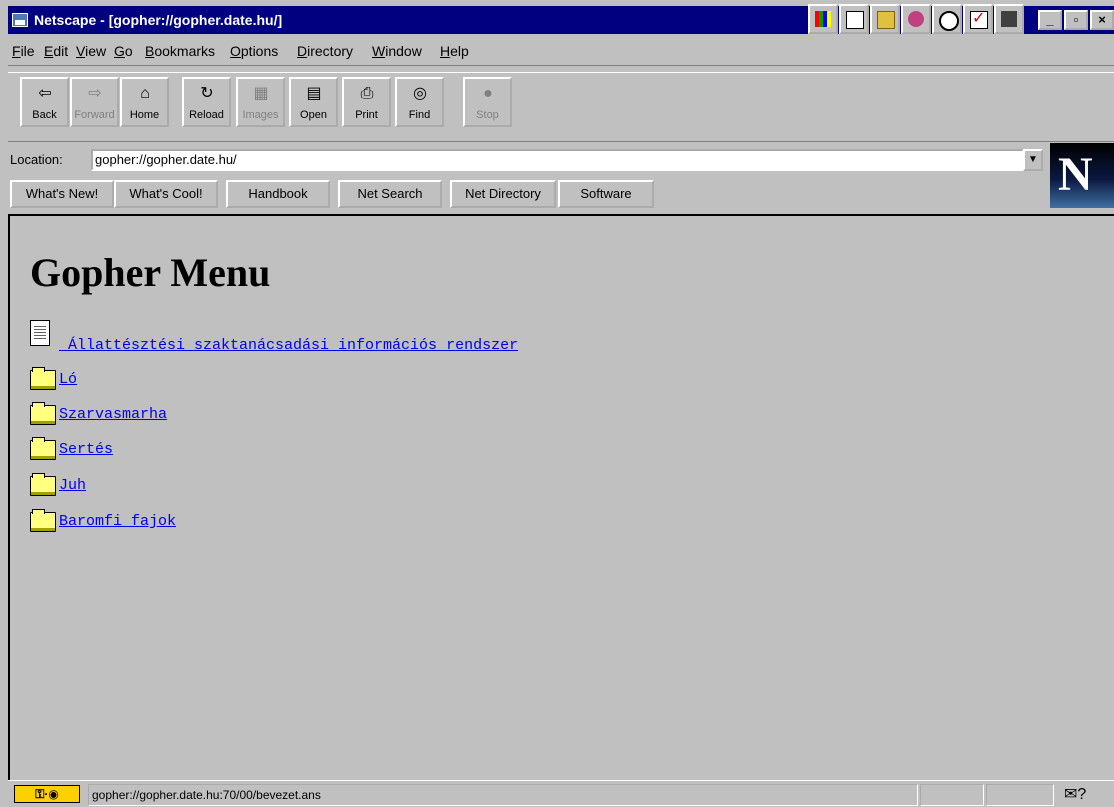 This screenshot has height=807, width=1114. What do you see at coordinates (488, 93) in the screenshot?
I see `stop-icon: ●` at bounding box center [488, 93].